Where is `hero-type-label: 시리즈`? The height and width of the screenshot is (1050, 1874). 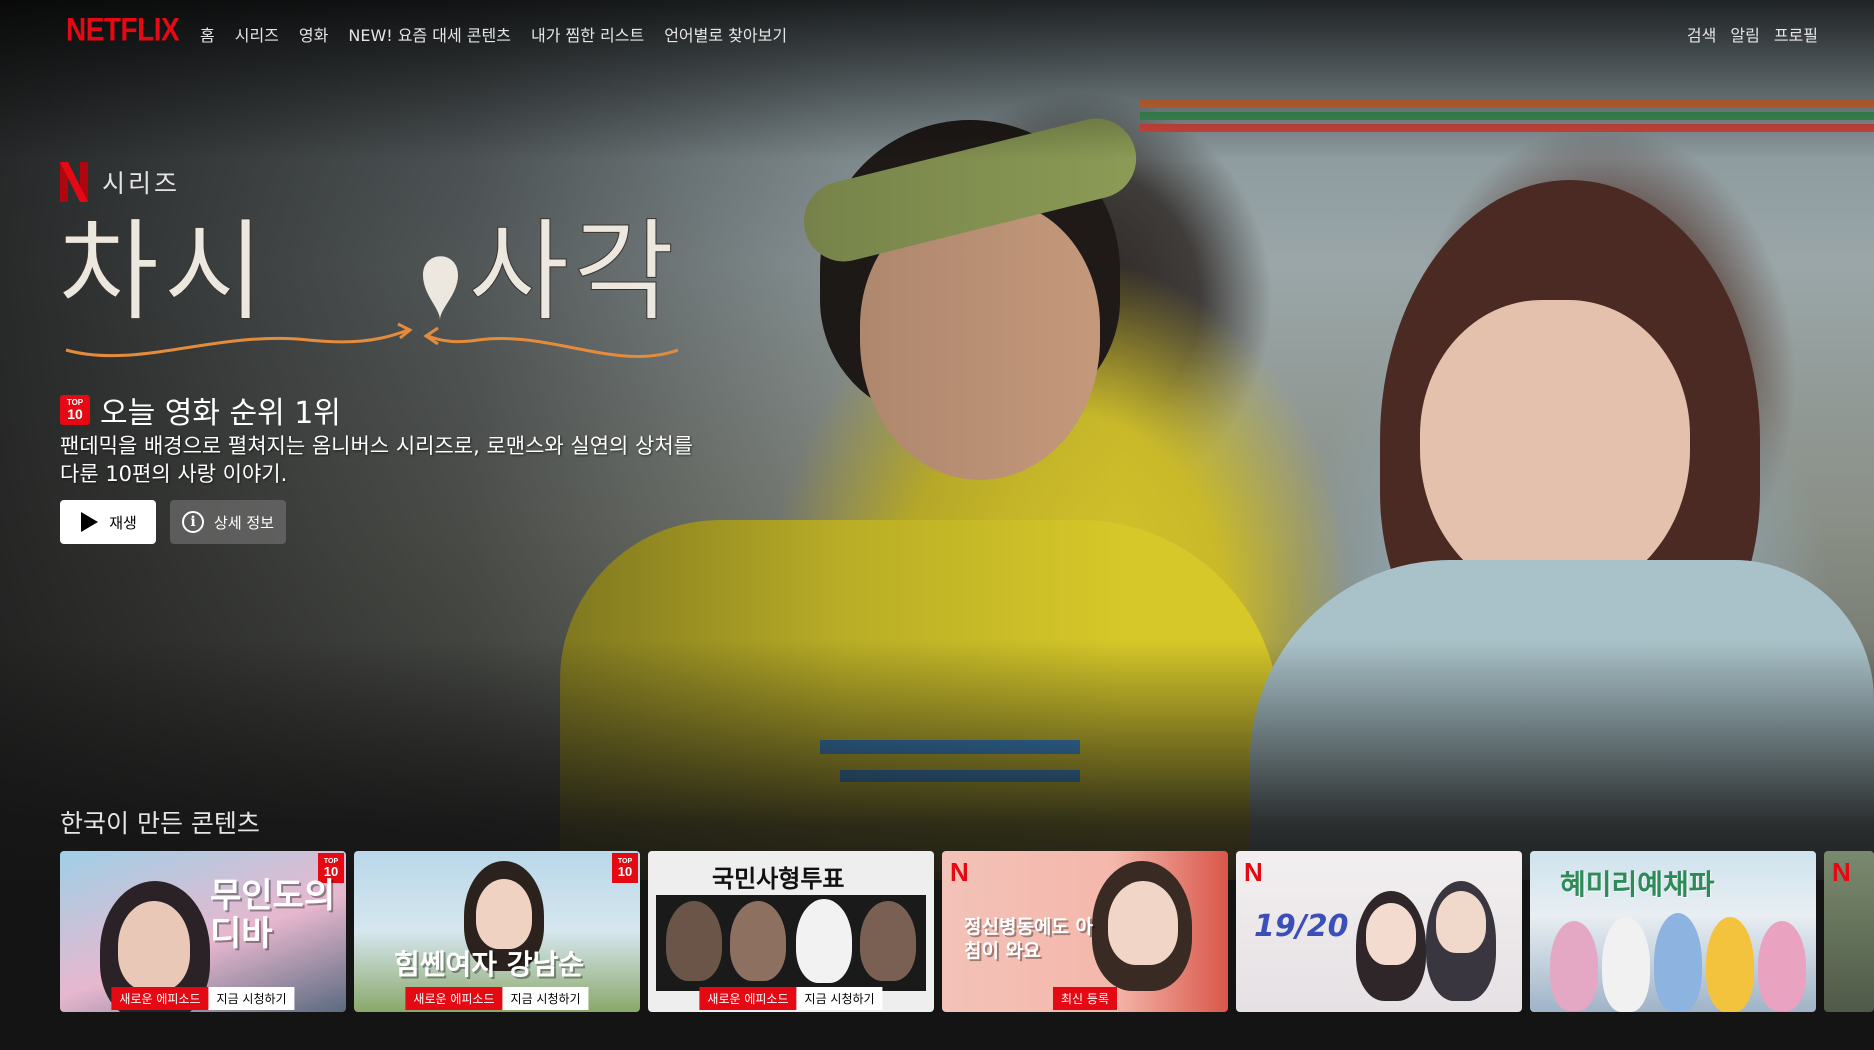
hero-type-label: 시리즈 is located at coordinates (141, 183).